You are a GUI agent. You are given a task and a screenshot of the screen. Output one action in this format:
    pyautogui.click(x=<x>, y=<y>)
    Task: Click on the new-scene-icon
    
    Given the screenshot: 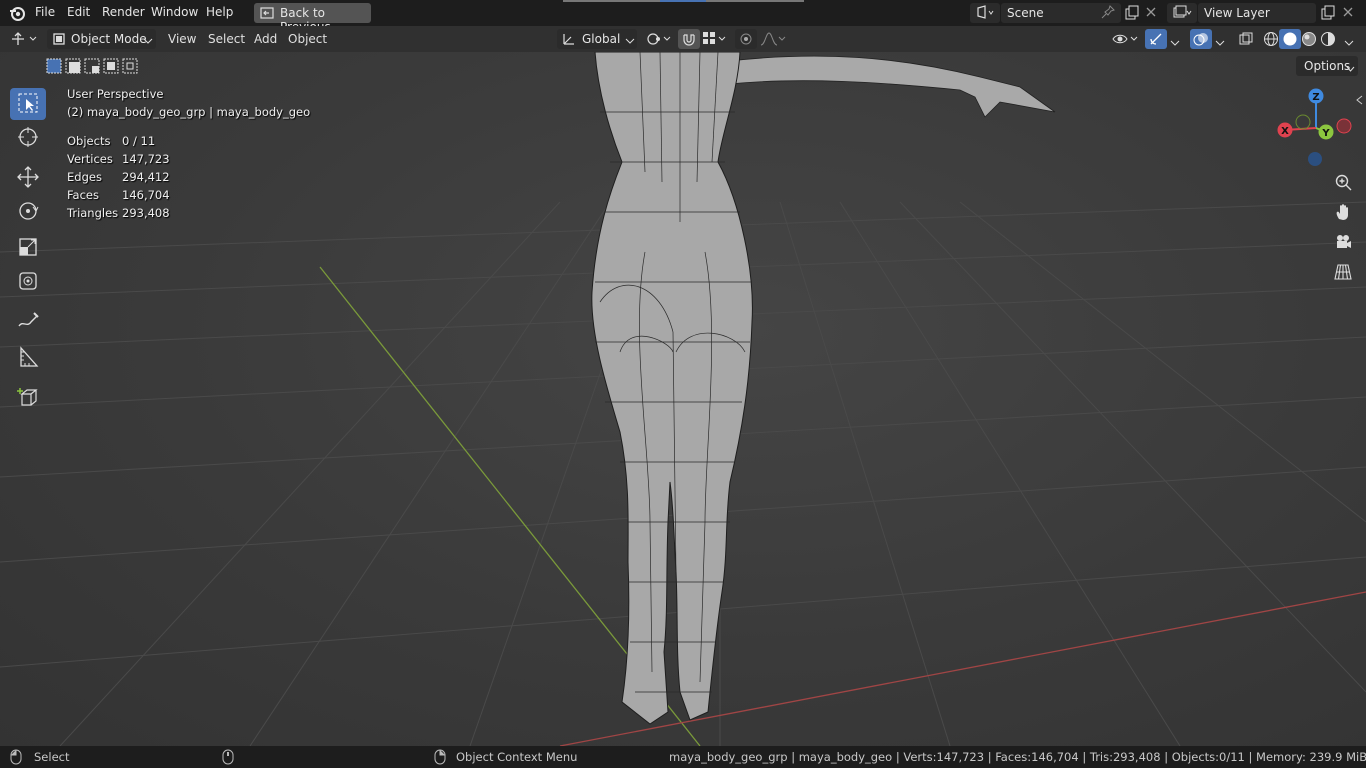 What is the action you would take?
    pyautogui.click(x=1132, y=14)
    